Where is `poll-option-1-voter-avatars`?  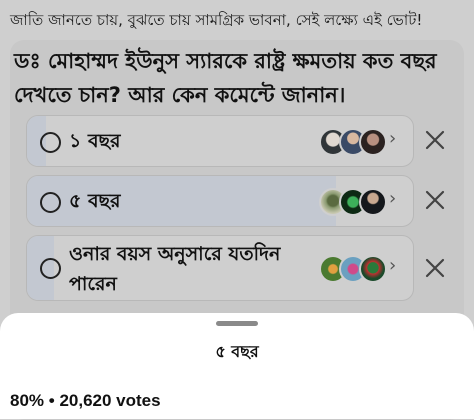
poll-option-1-voter-avatars is located at coordinates (353, 142).